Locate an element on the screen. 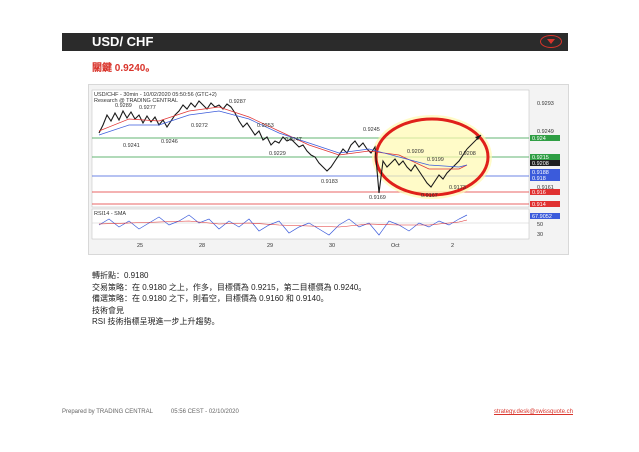 Image resolution: width=639 pixels, height=452 pixels. rsi-value-tag: 67.9052 is located at coordinates (545, 216).